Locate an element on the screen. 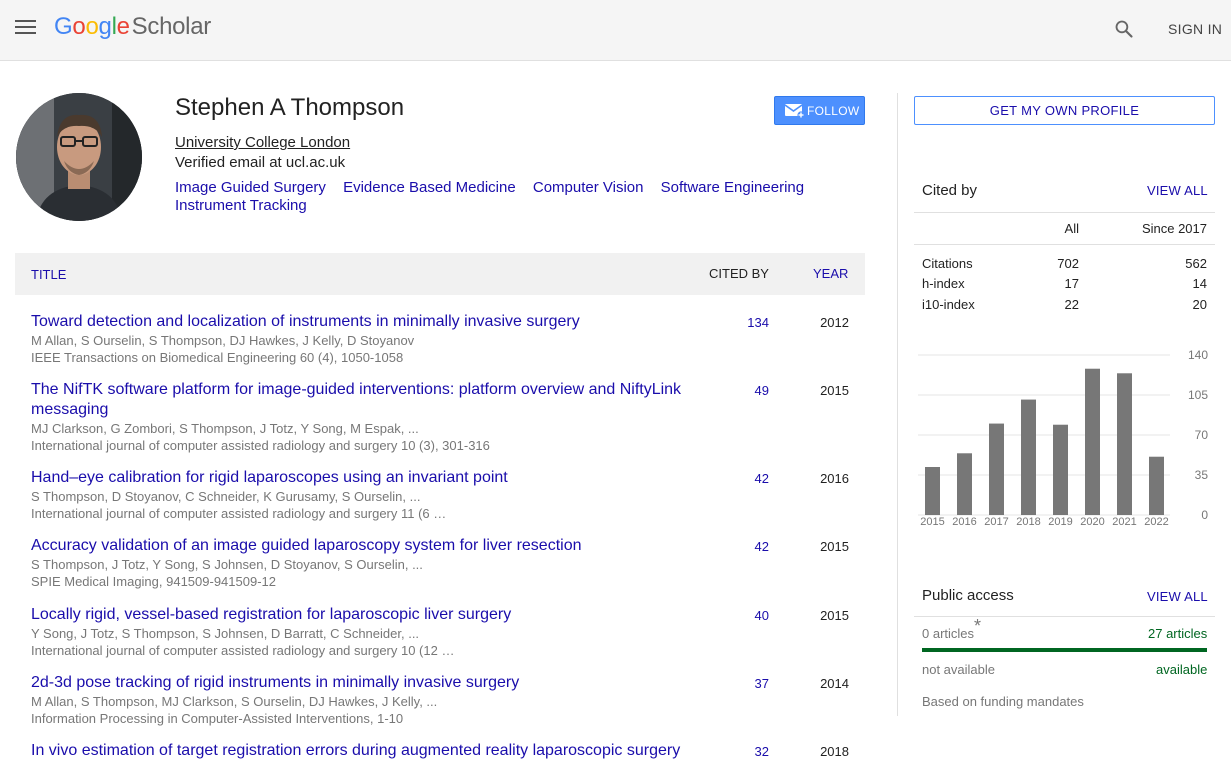 Image resolution: width=1231 pixels, height=761 pixels. envelope-icon is located at coordinates (795, 111).